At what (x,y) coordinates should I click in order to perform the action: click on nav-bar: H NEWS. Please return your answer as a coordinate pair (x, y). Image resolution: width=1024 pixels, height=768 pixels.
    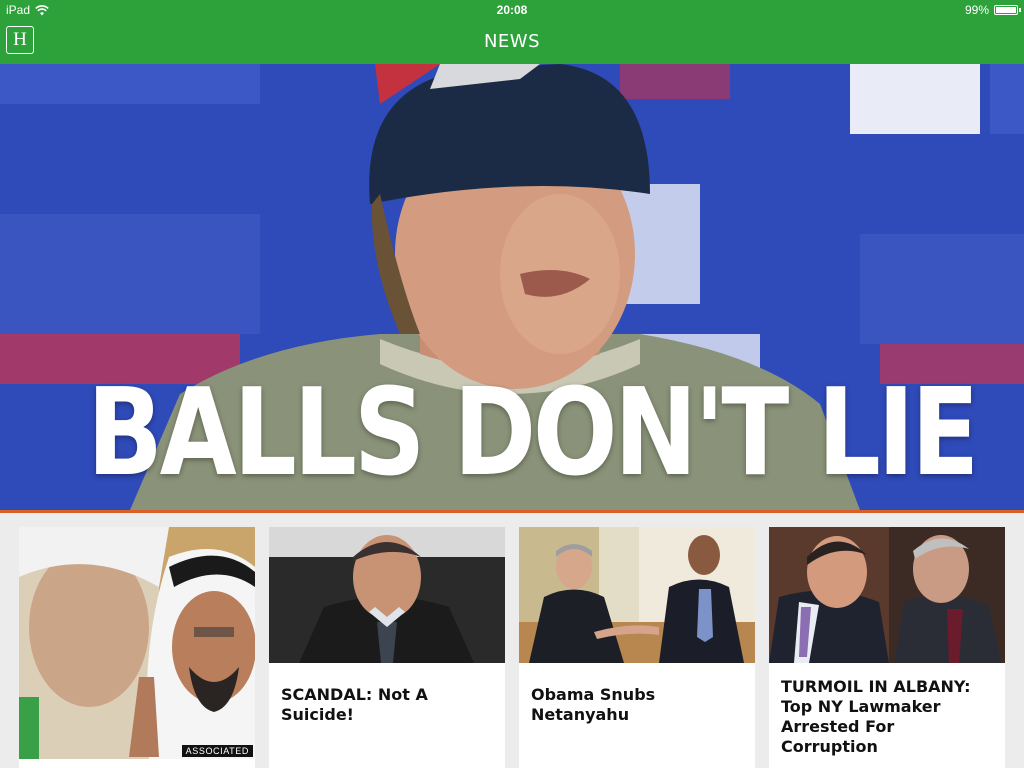
    Looking at the image, I should click on (512, 42).